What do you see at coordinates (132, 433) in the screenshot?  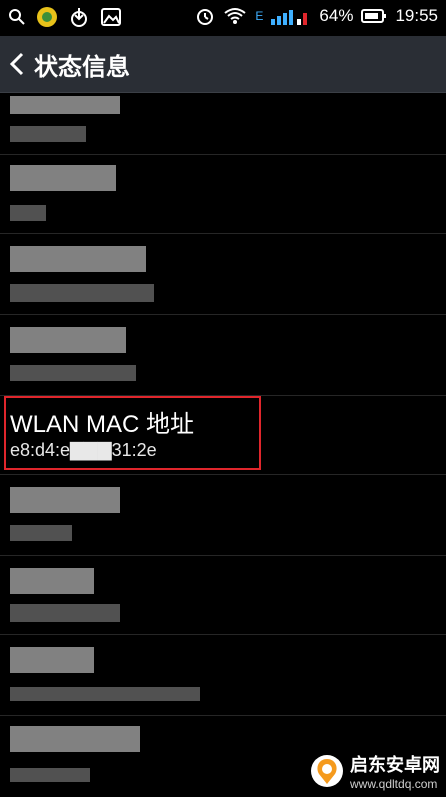 I see `highlight-box` at bounding box center [132, 433].